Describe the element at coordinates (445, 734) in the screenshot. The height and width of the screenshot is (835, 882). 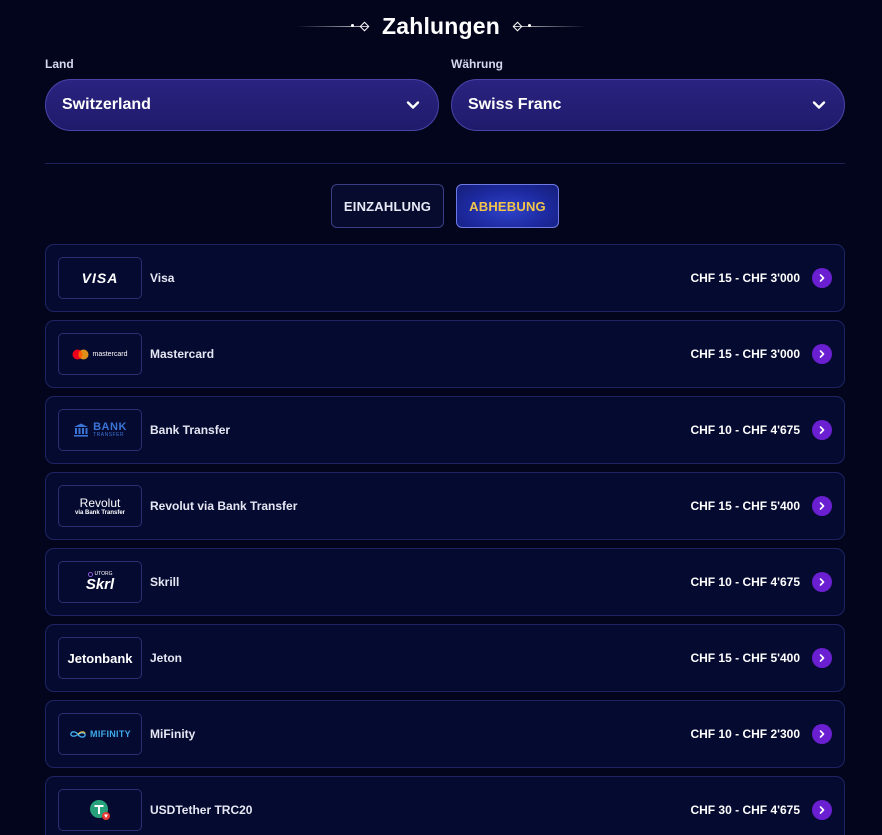
I see `payment-row-mifinity: MIFINITY MiFinity CHF 10 - CHF 2'300` at that location.